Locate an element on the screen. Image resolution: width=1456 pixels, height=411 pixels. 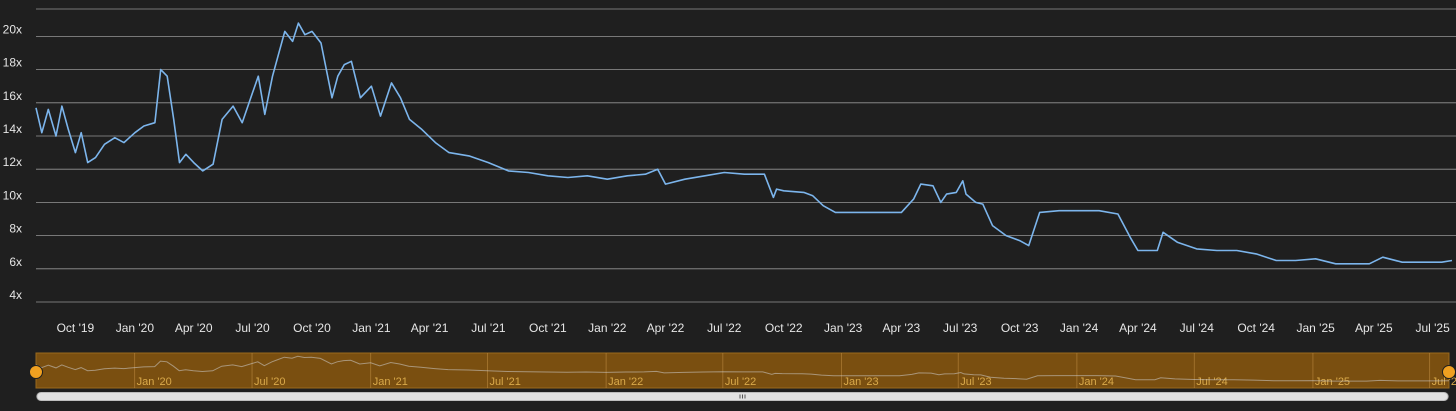
x-tick-label: Apr '25 is located at coordinates (1374, 328).